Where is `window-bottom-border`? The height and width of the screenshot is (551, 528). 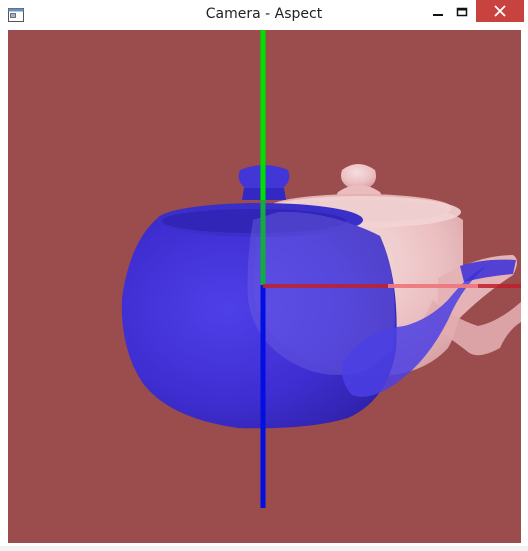
window-bottom-border is located at coordinates (264, 548).